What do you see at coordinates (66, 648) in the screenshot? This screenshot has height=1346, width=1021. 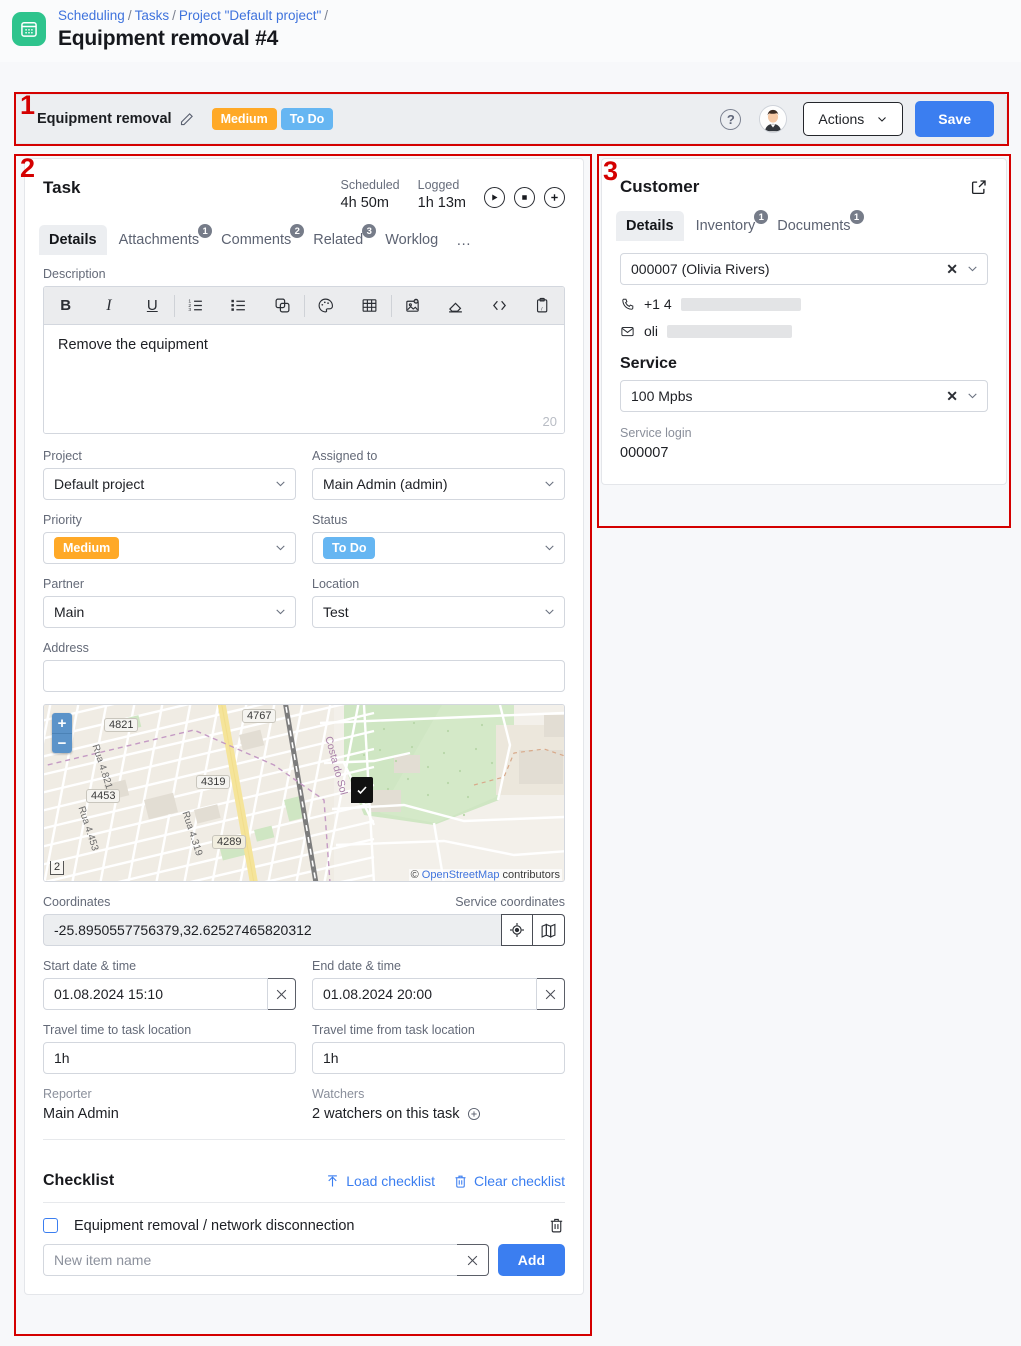 I see `address-label: Address` at bounding box center [66, 648].